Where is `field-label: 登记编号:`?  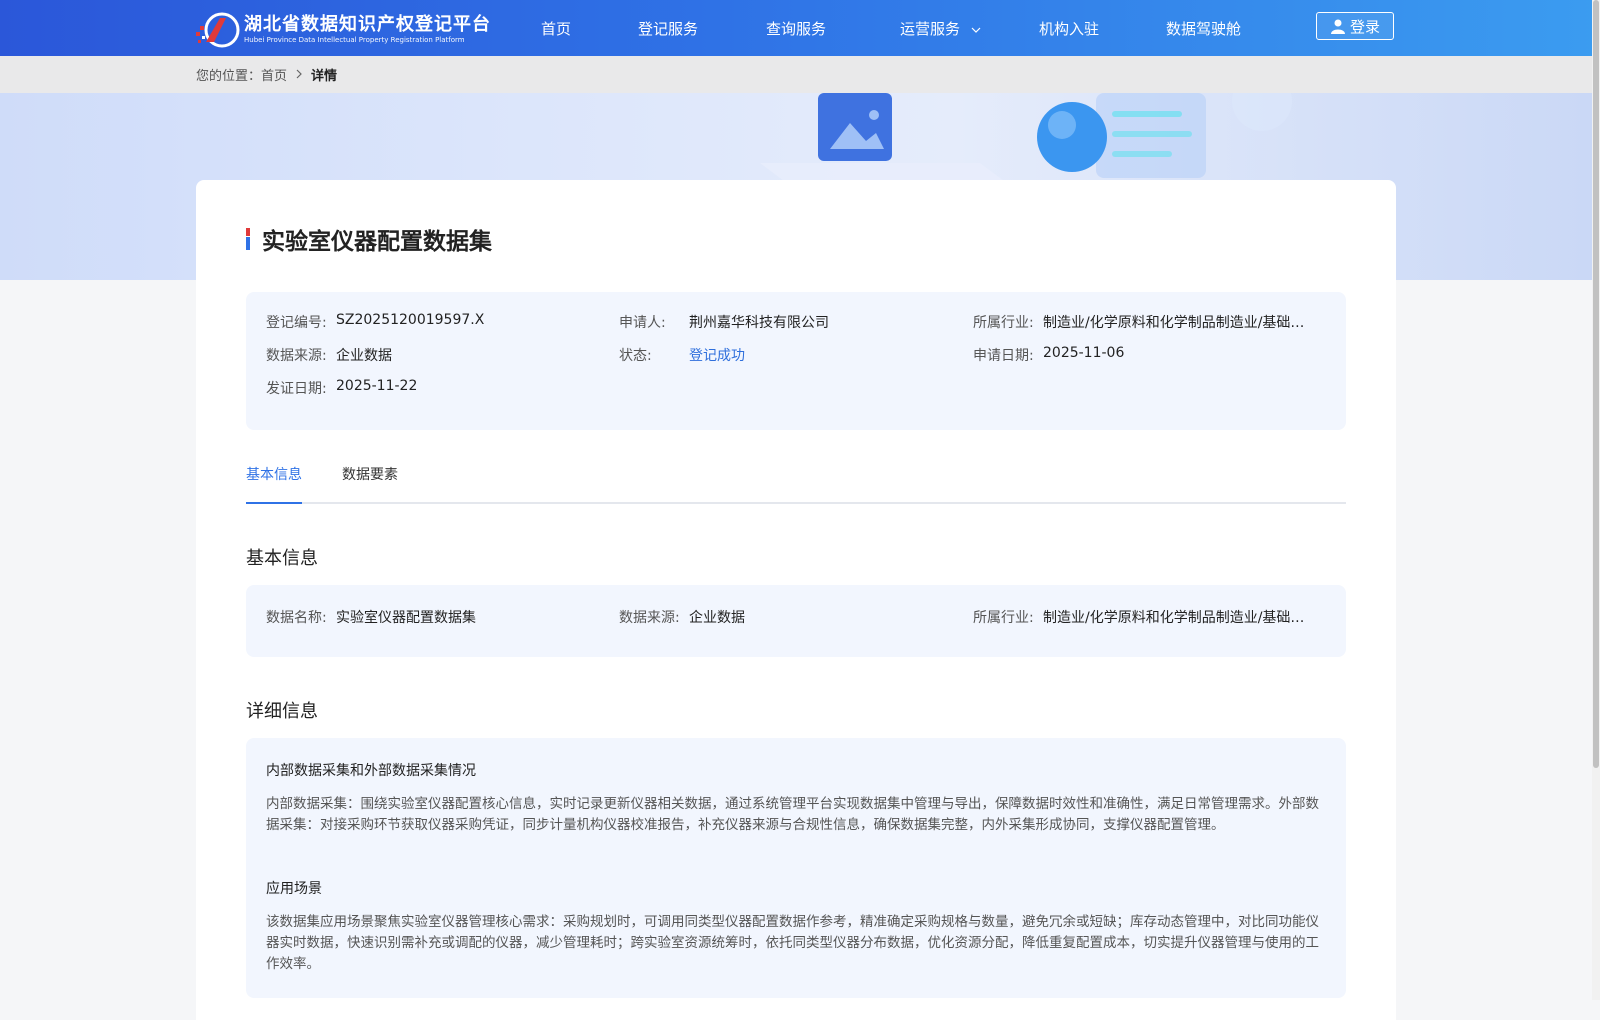
field-label: 登记编号: is located at coordinates (296, 323).